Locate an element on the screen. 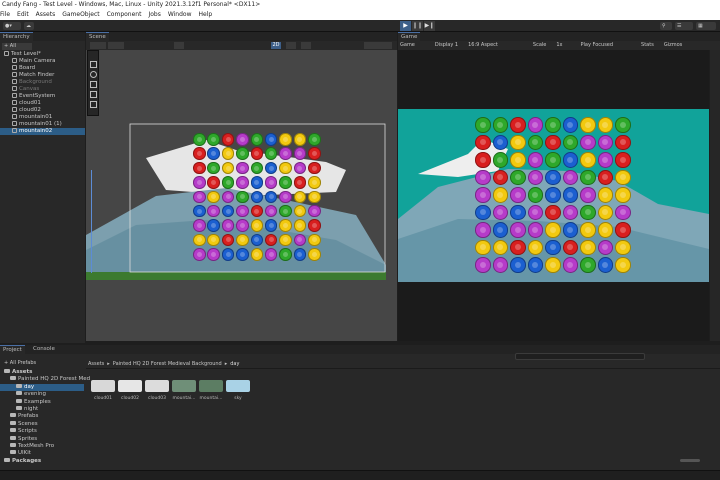  cloud-icon: ☁ is located at coordinates (29, 26).